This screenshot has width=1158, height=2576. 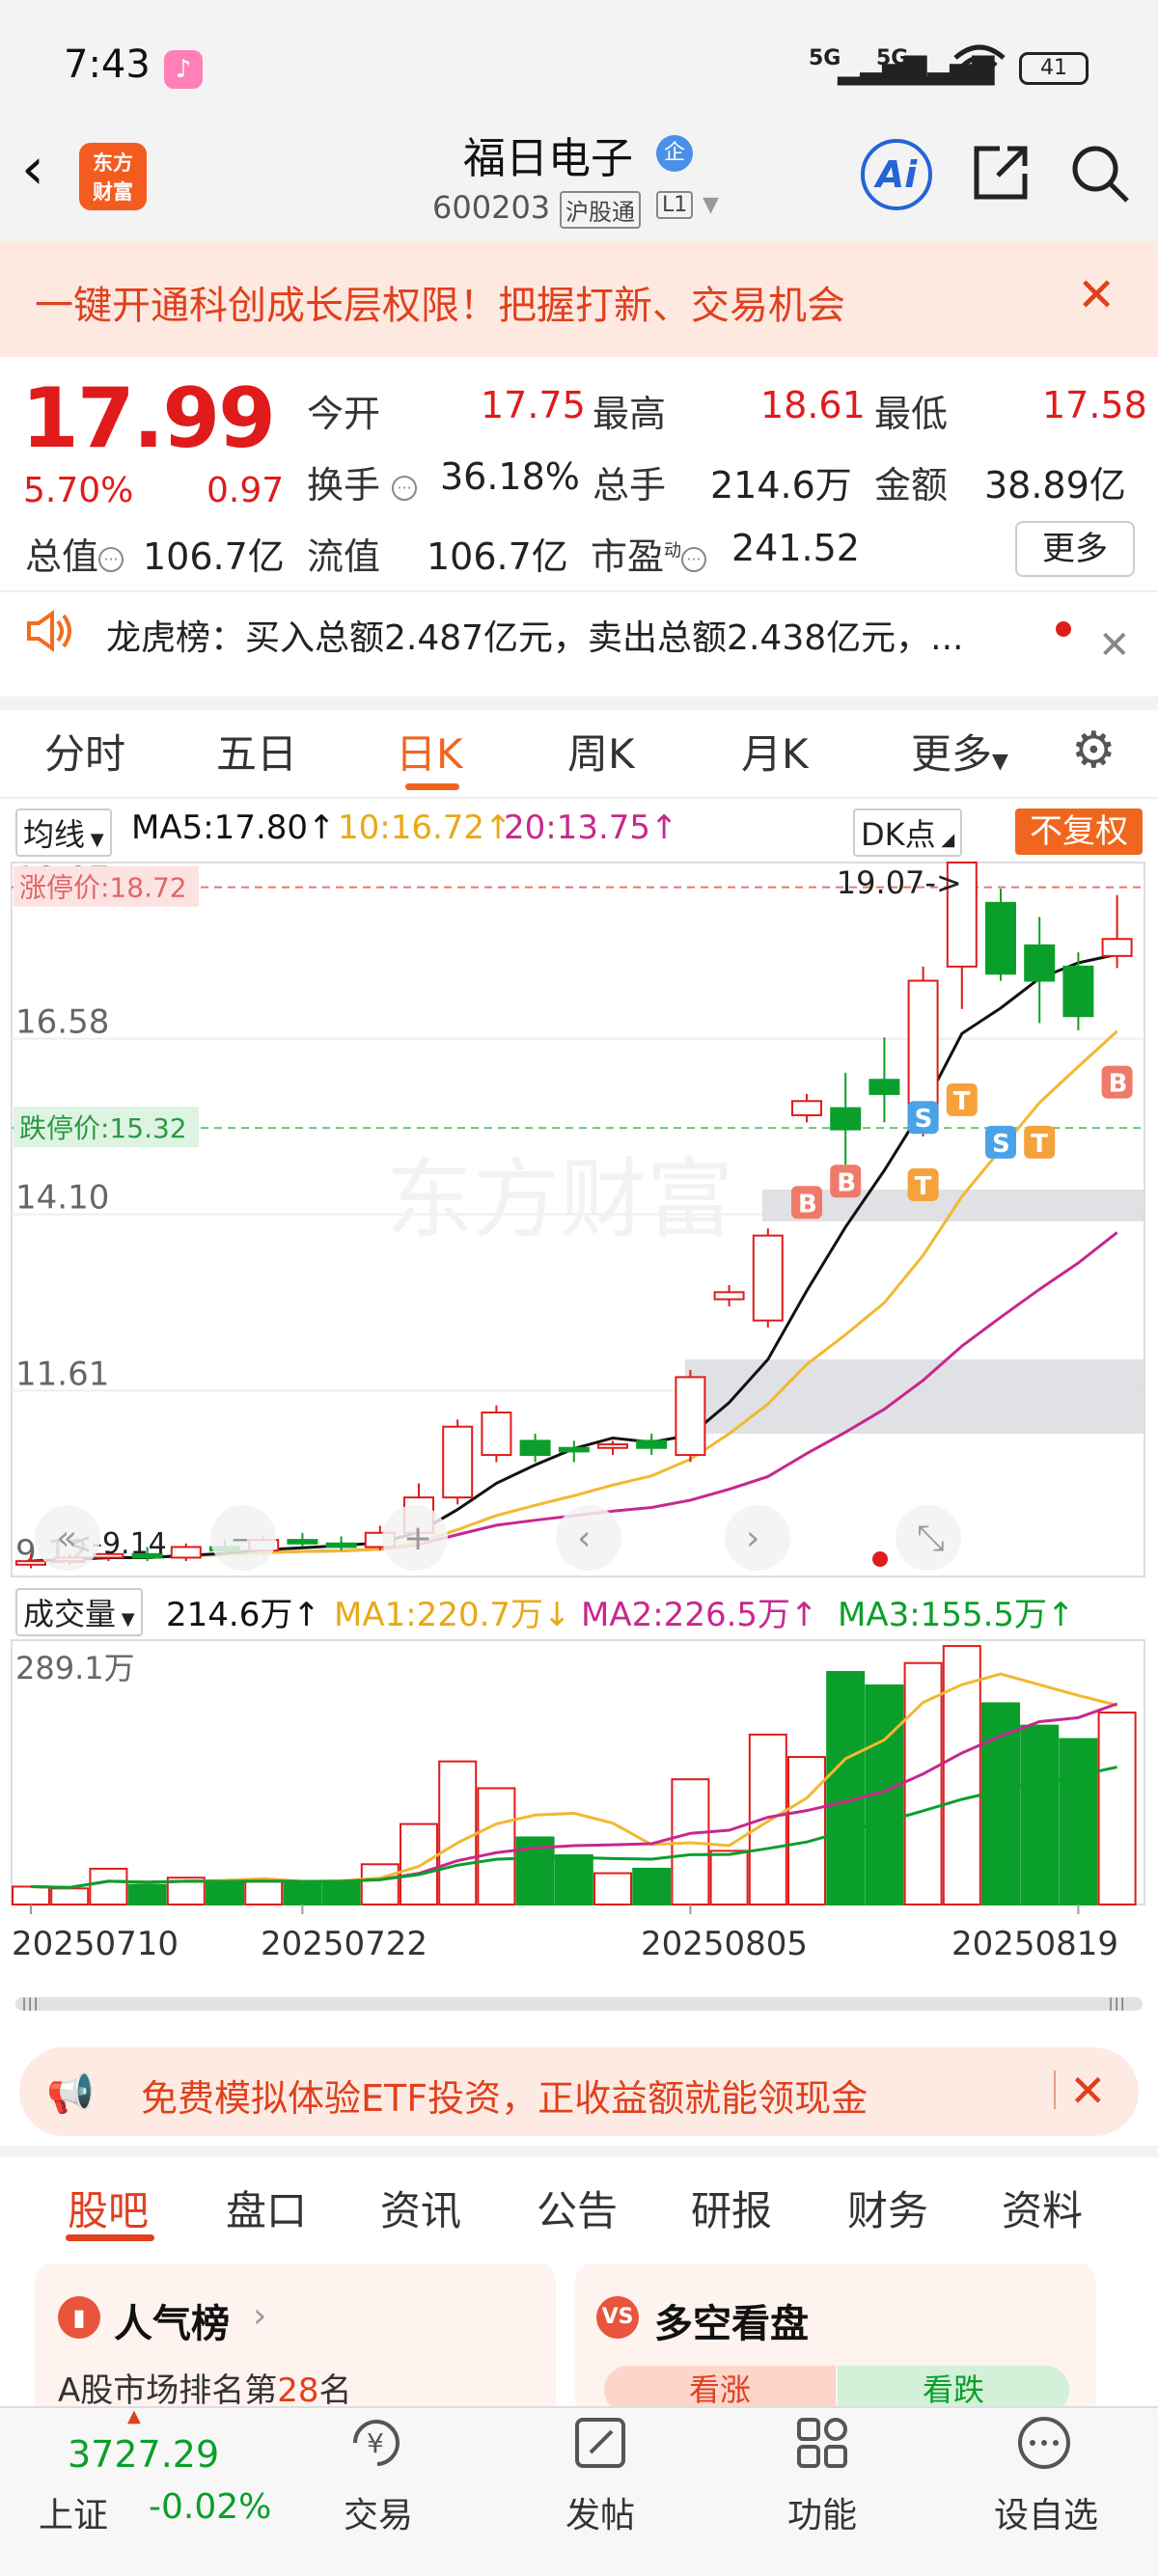 I want to click on ma20-value: 20:13.75↑, so click(x=591, y=827).